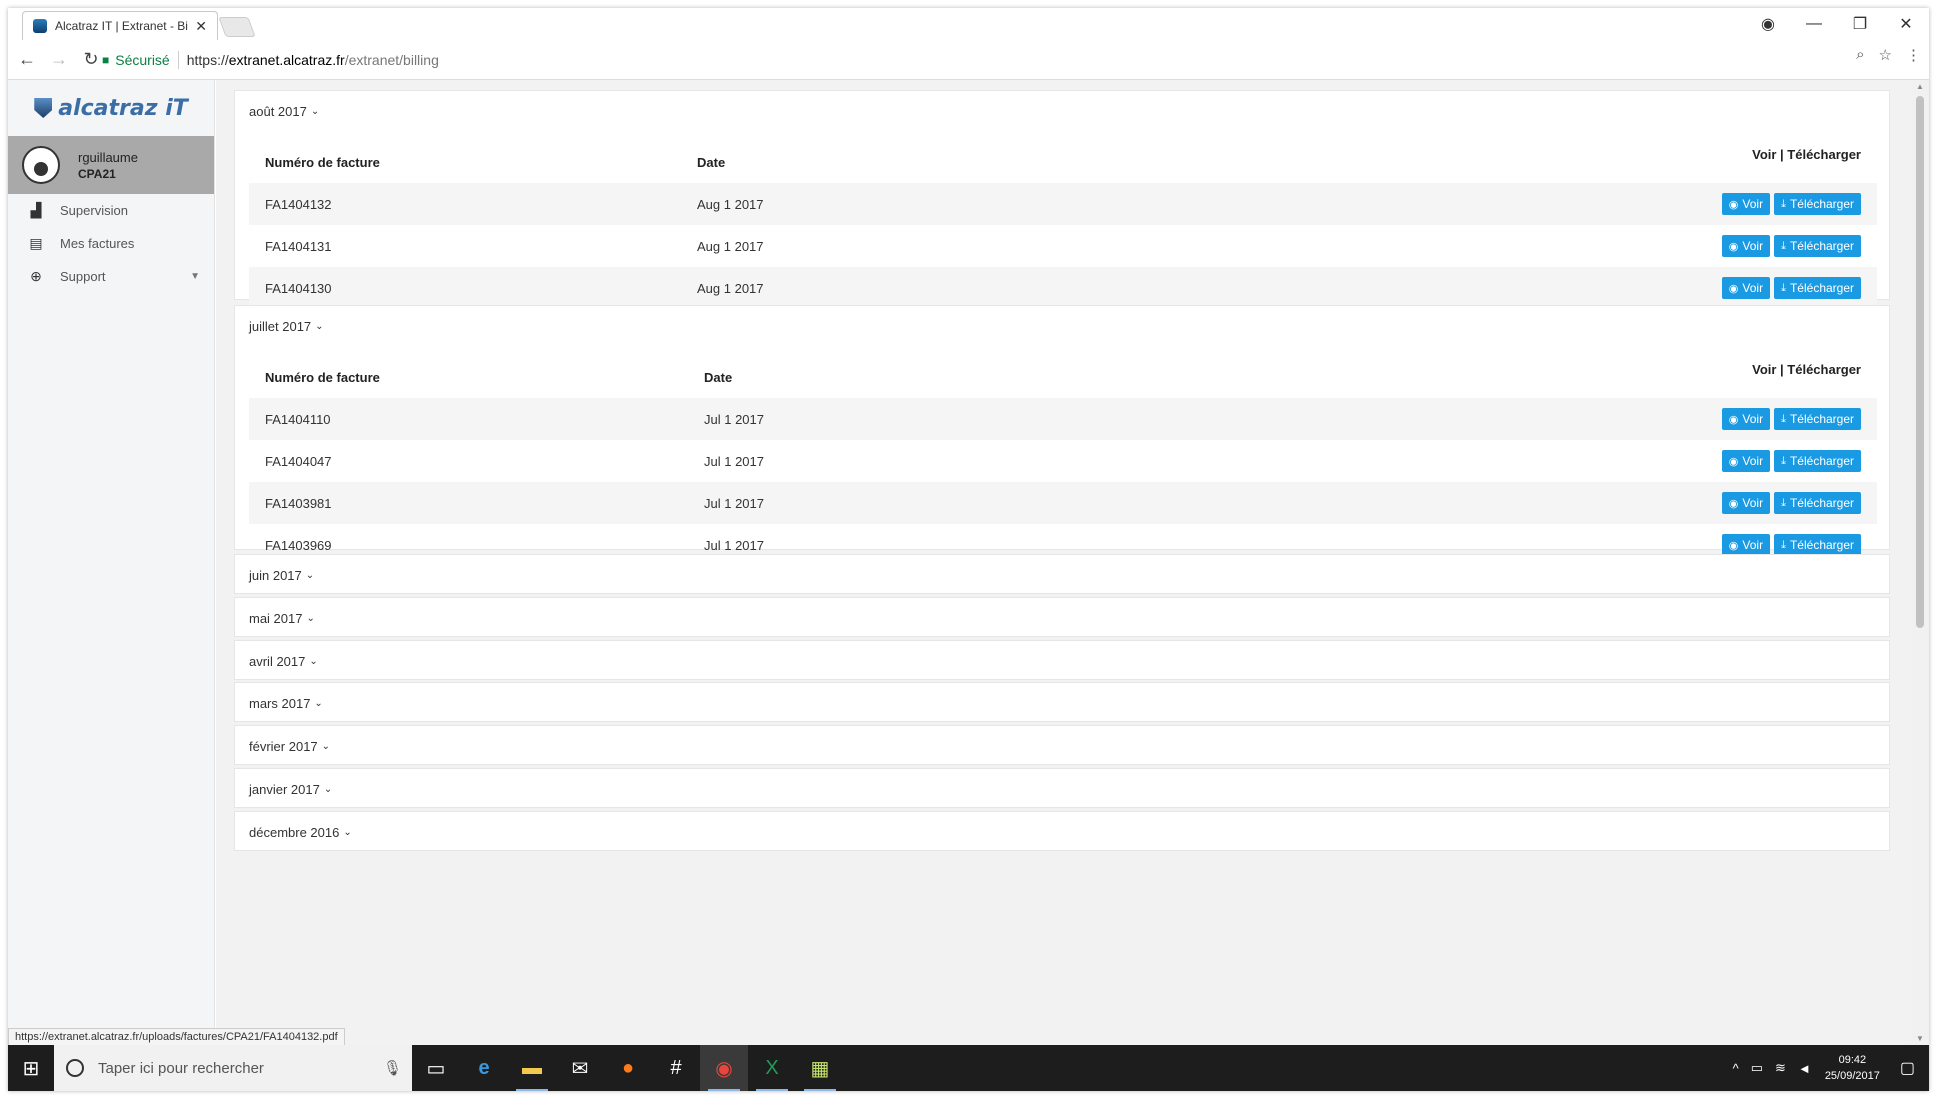 The height and width of the screenshot is (1097, 1937). Describe the element at coordinates (298, 204) in the screenshot. I see `invoice-number: FA1404132` at that location.